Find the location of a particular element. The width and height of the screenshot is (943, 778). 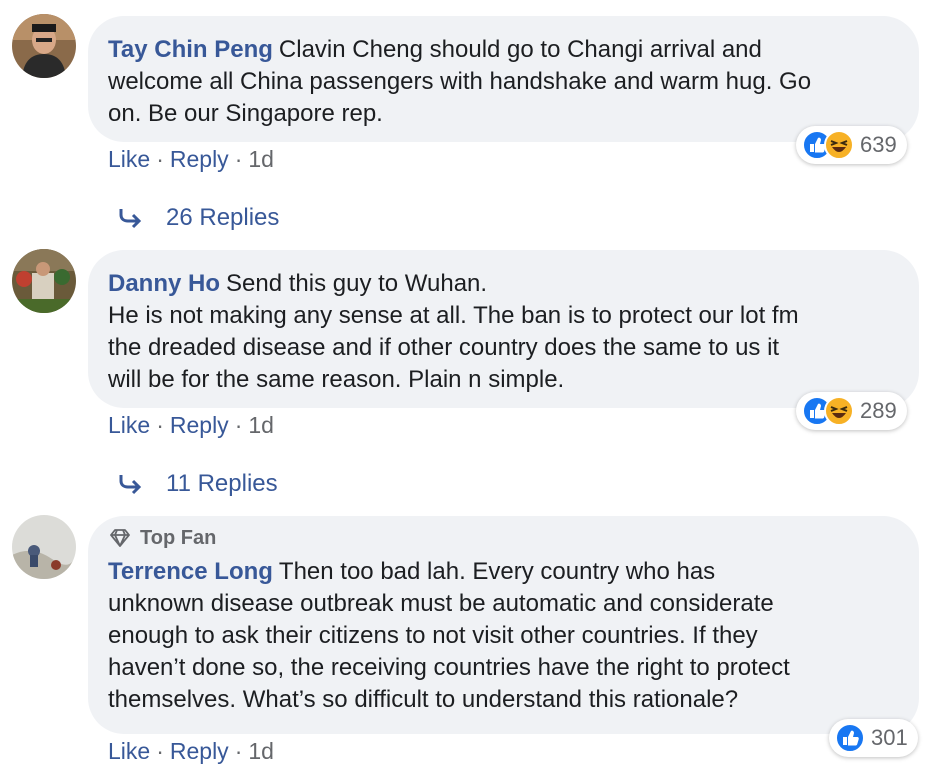

avatar-tay-chin-peng is located at coordinates (44, 46).